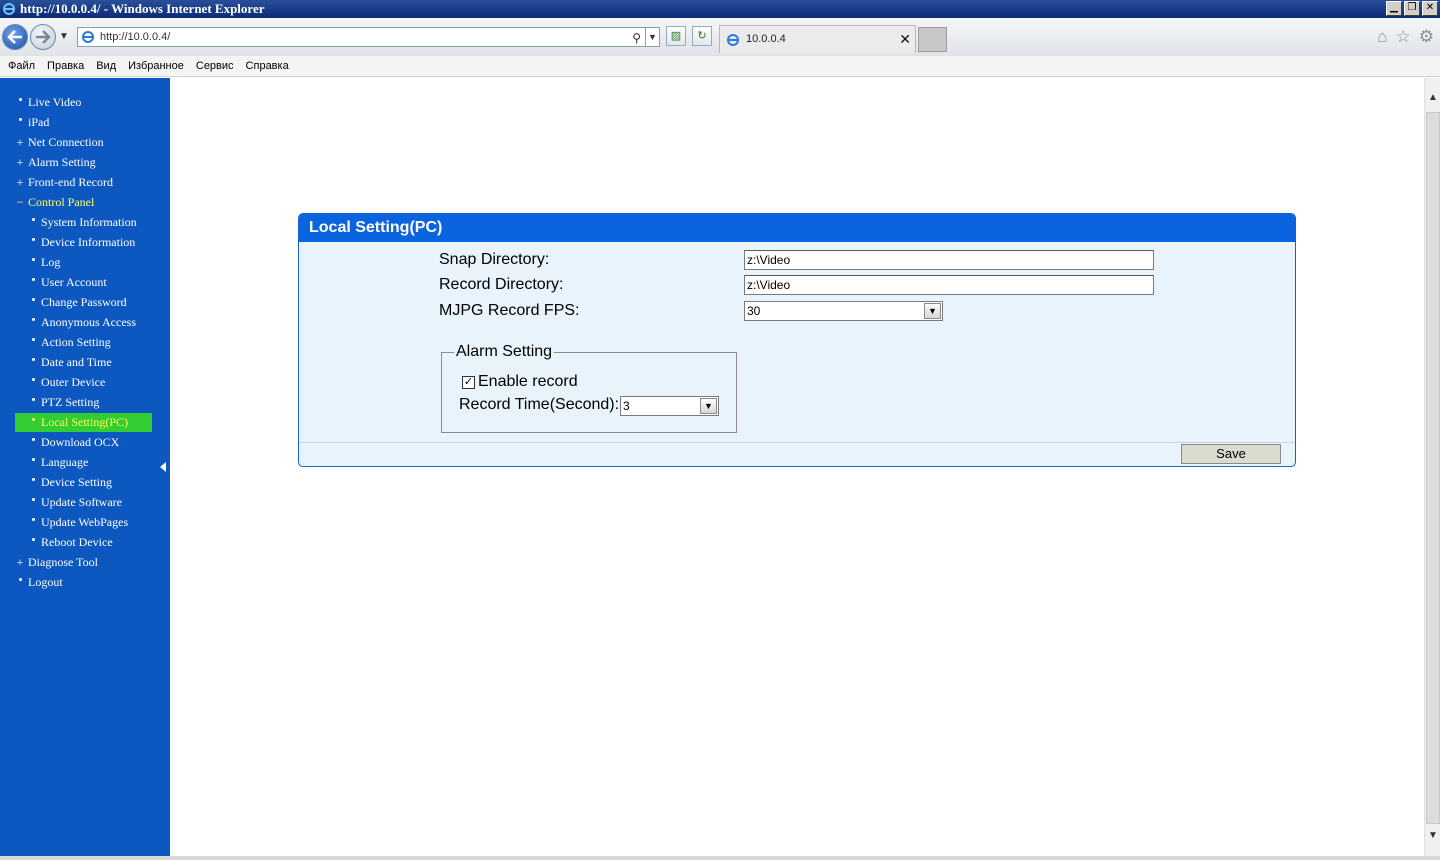  What do you see at coordinates (85, 502) in the screenshot?
I see `sidebar-item-update-software: Update Software` at bounding box center [85, 502].